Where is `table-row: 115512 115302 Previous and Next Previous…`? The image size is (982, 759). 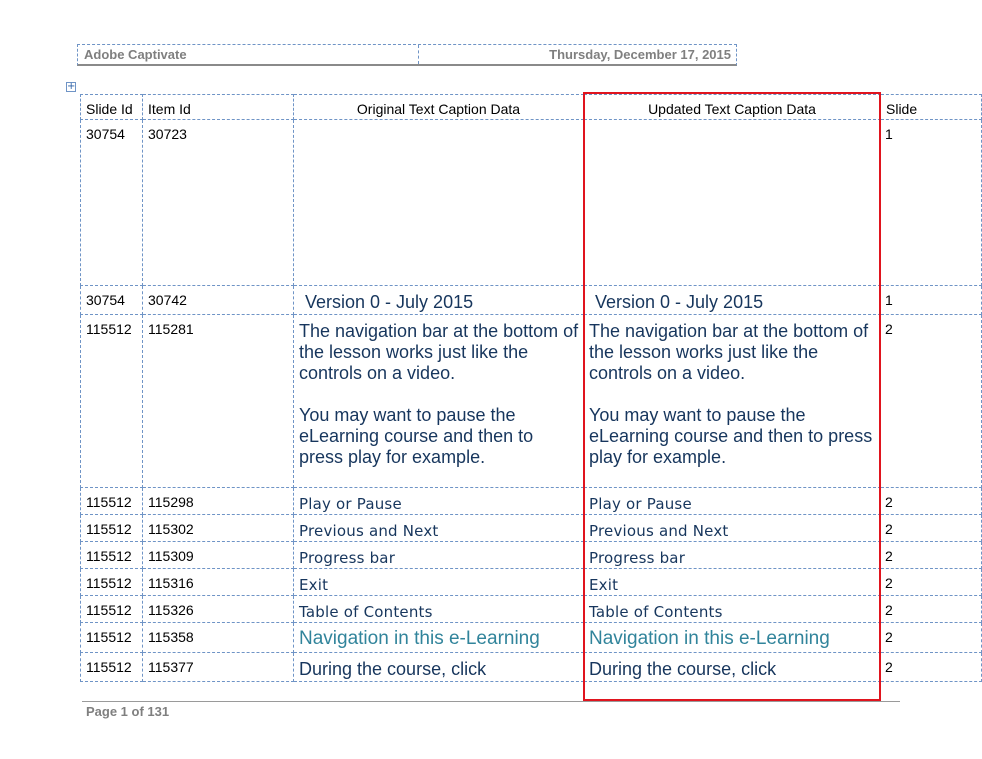
table-row: 115512 115302 Previous and Next Previous… is located at coordinates (531, 528).